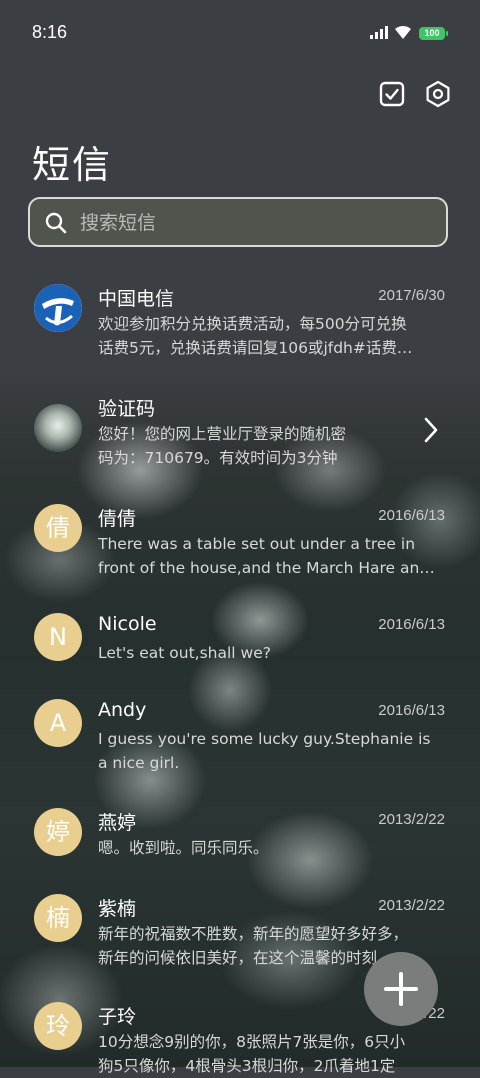  I want to click on contact-avatar: A, so click(58, 723).